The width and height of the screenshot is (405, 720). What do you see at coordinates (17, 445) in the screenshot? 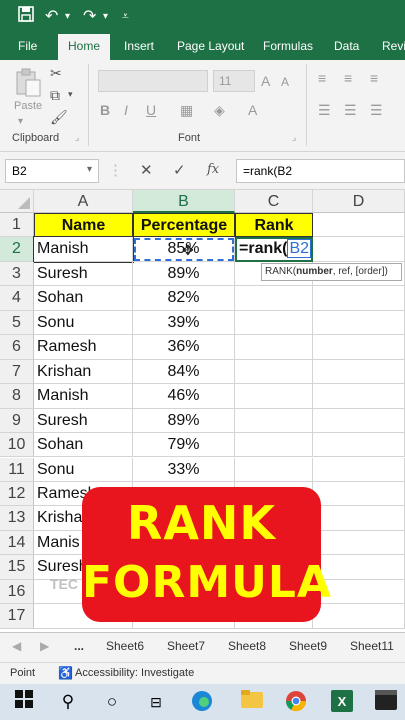
I see `row-header: 10` at bounding box center [17, 445].